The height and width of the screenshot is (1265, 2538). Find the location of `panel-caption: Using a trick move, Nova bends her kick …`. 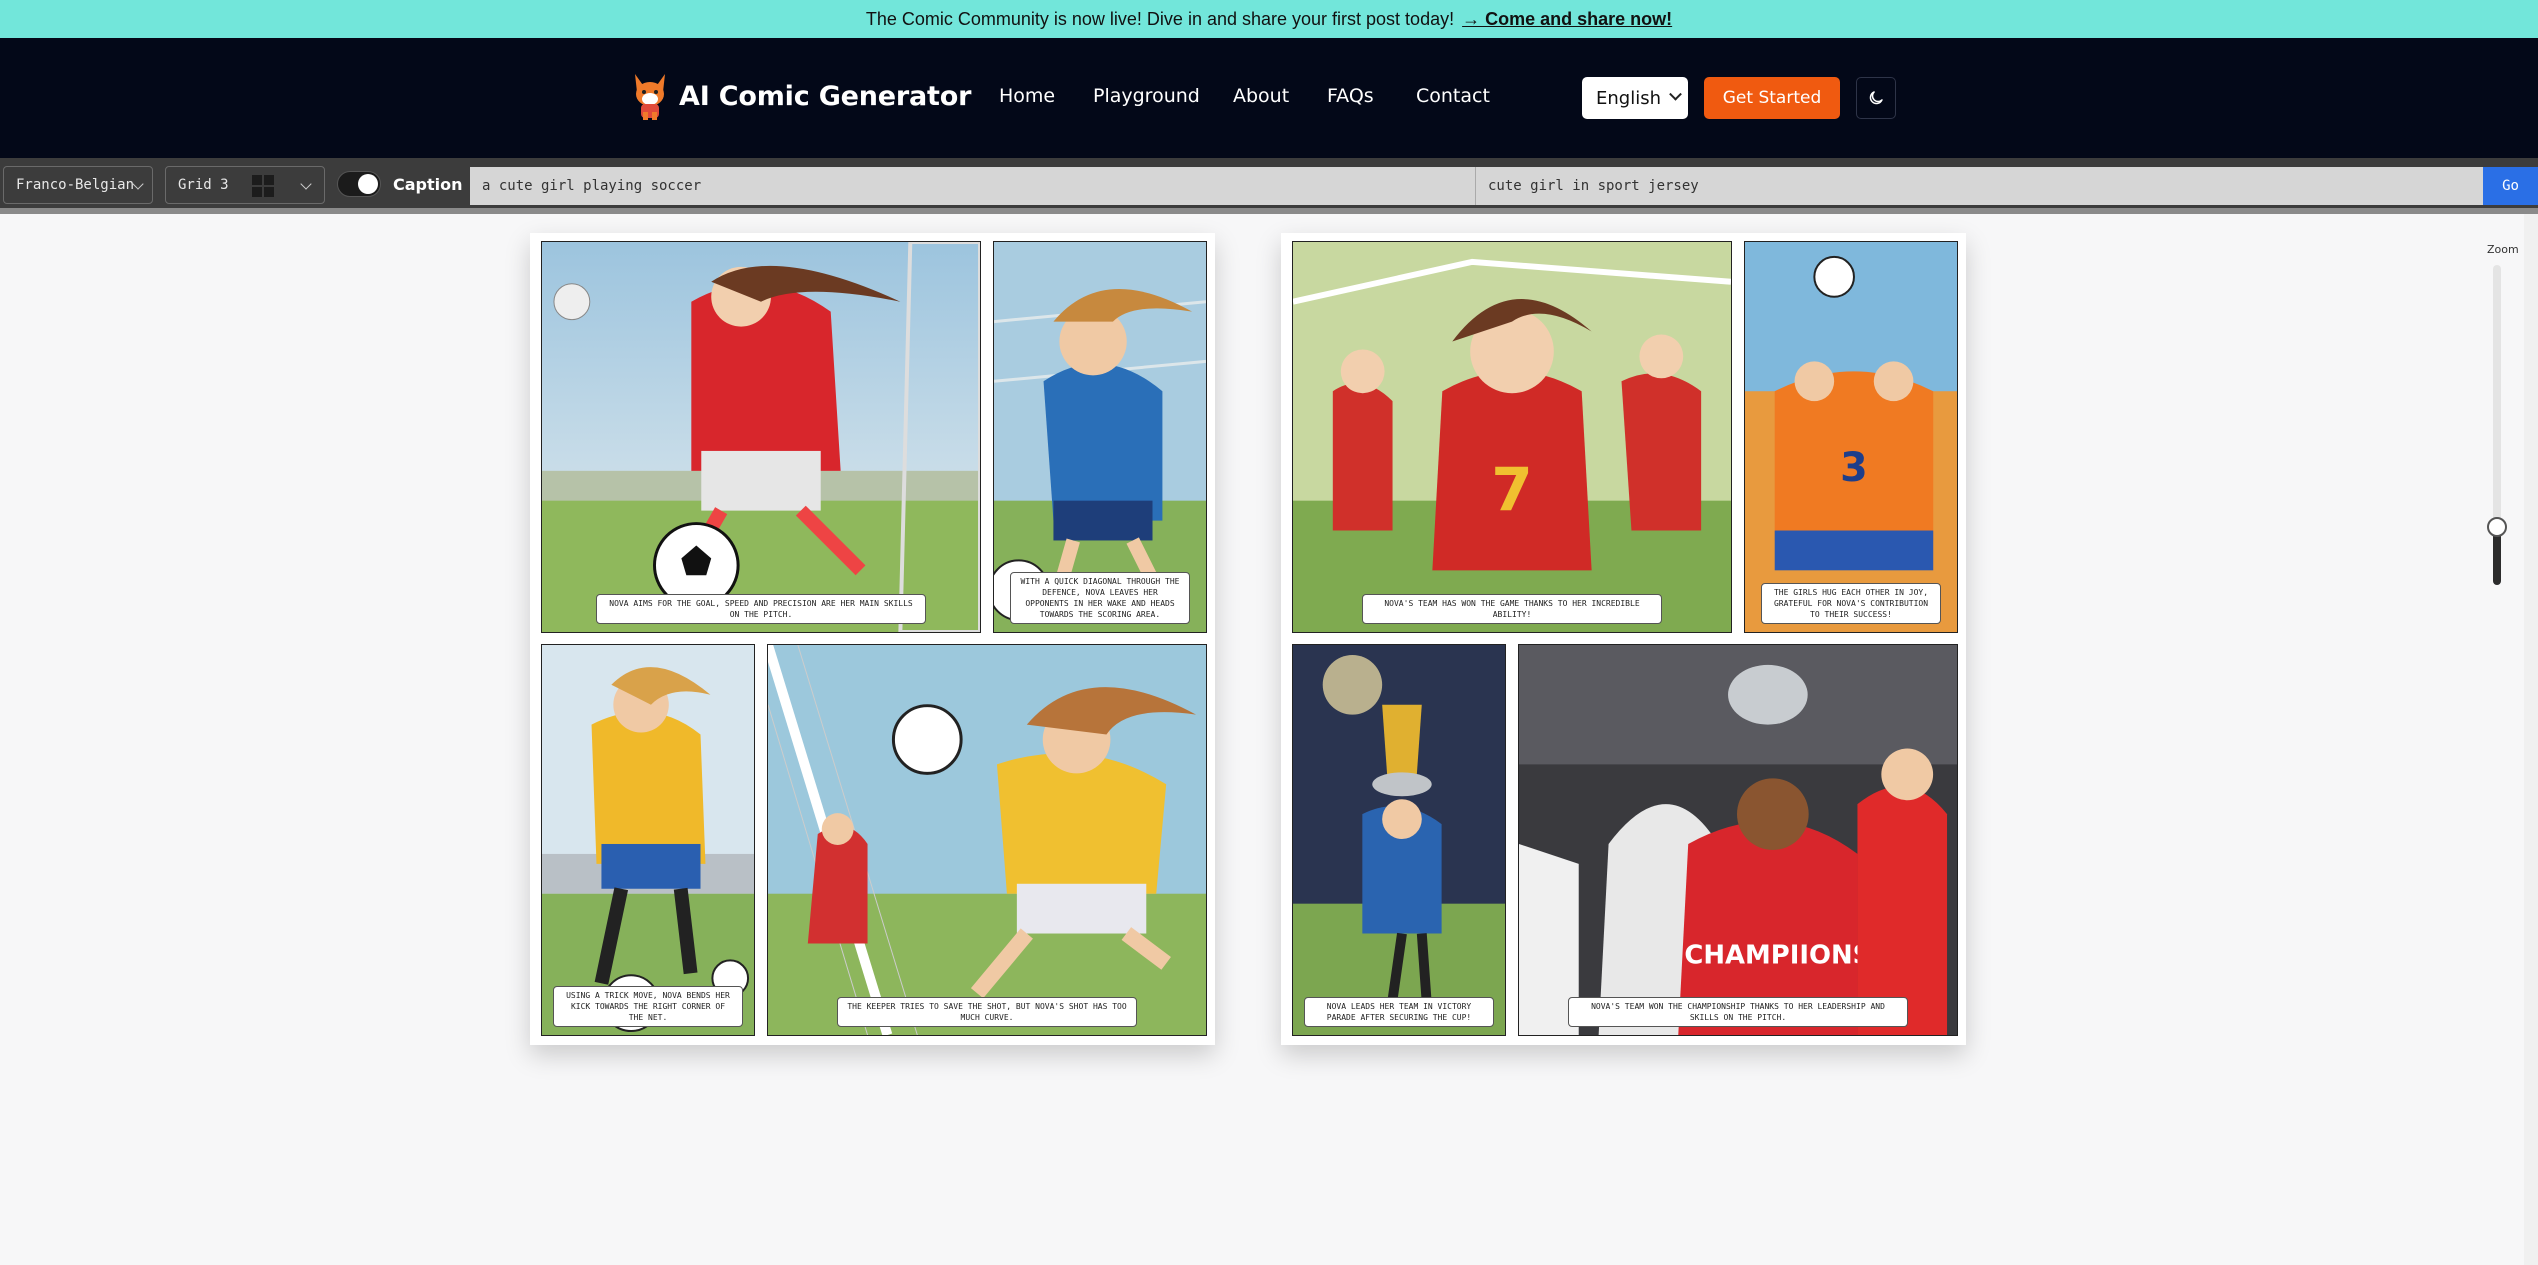

panel-caption: Using a trick move, Nova bends her kick … is located at coordinates (648, 1006).